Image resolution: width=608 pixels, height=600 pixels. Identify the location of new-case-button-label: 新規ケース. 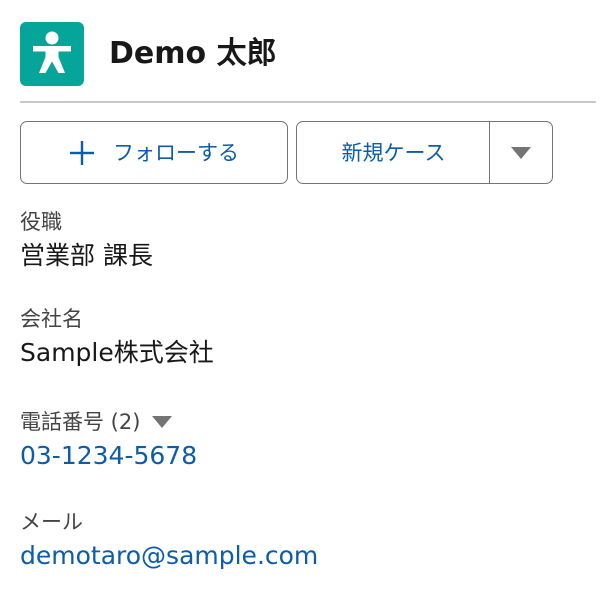
(393, 152).